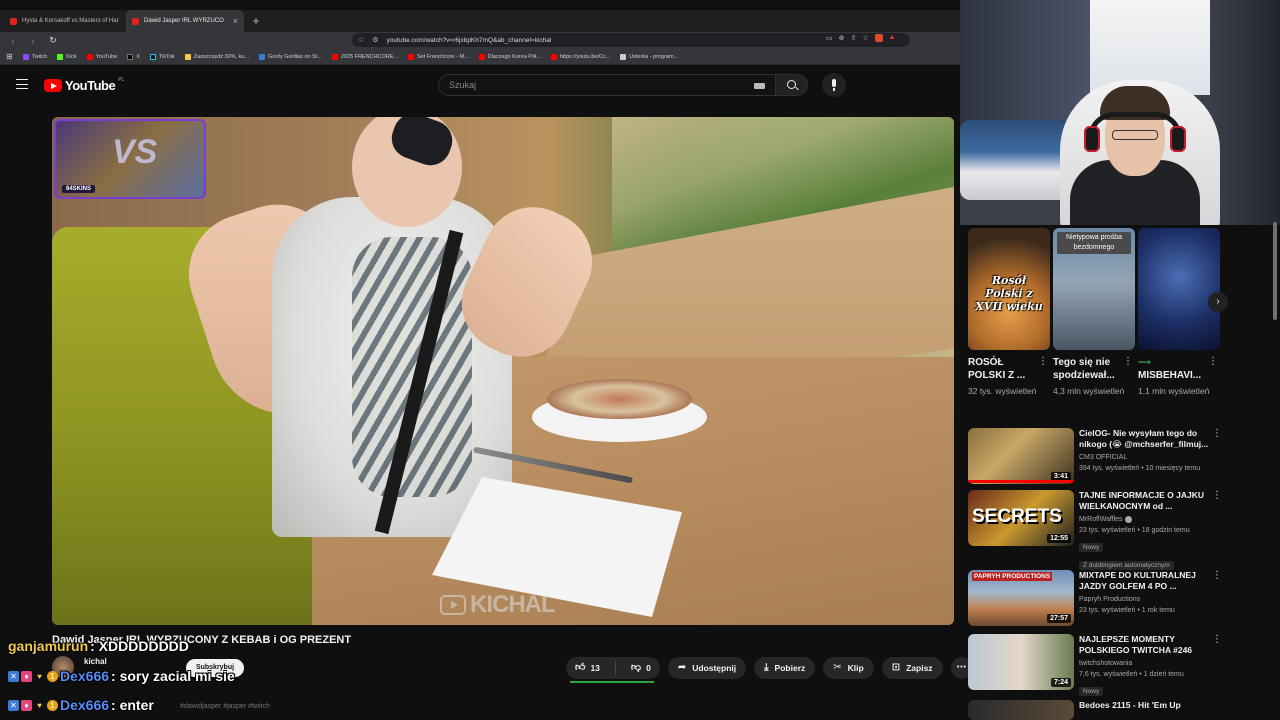 The height and width of the screenshot is (720, 1280). I want to click on bookmark-favicon-icon, so click(262, 56).